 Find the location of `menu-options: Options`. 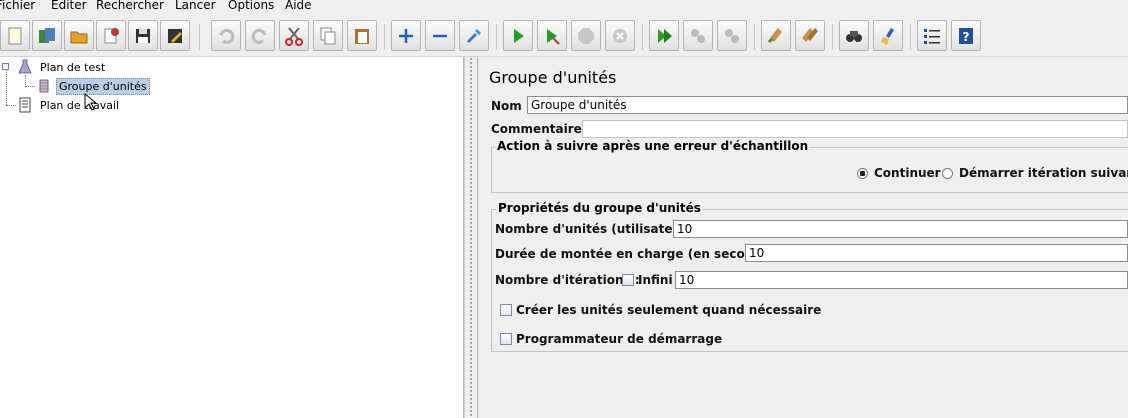

menu-options: Options is located at coordinates (251, 6).